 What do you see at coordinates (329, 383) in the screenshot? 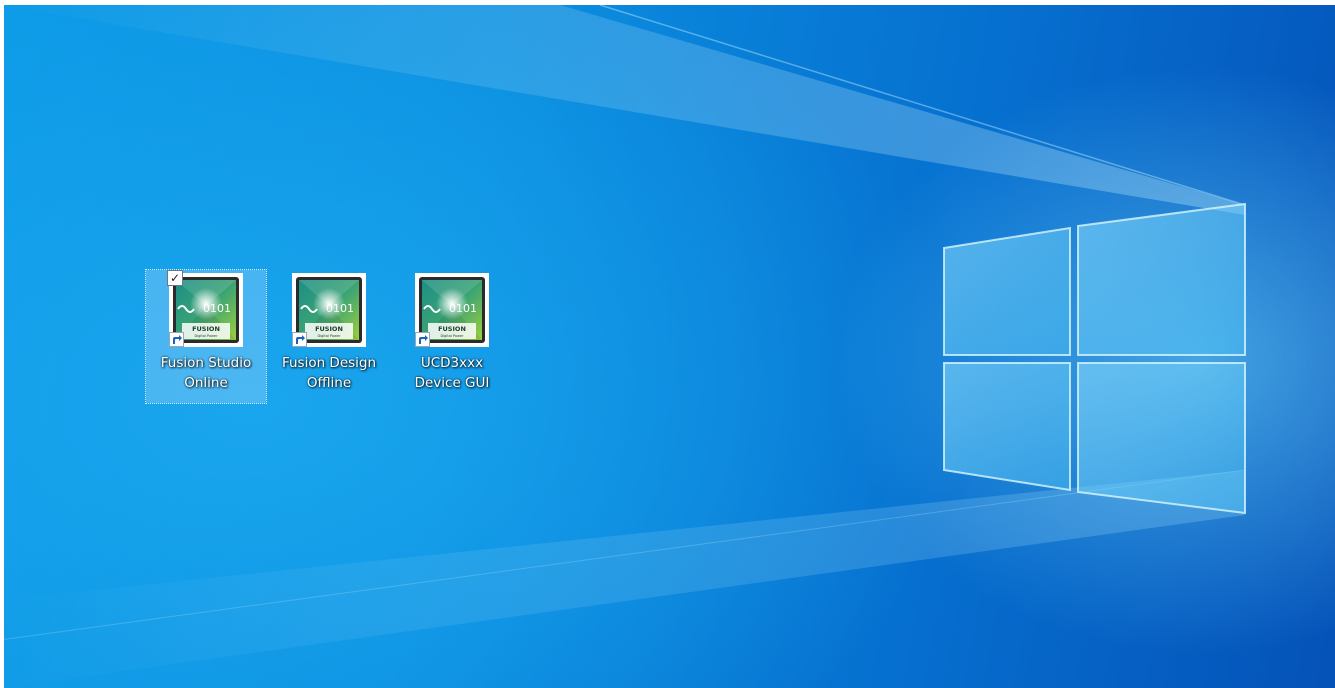
I see `label-line-2: Offline` at bounding box center [329, 383].